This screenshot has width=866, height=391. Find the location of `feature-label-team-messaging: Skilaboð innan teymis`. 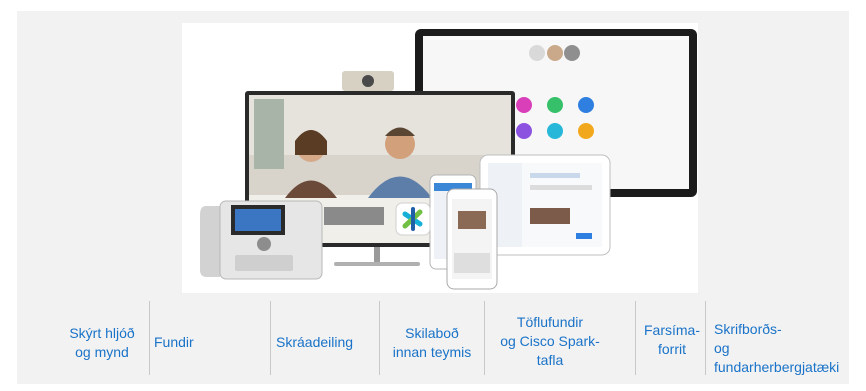

feature-label-team-messaging: Skilaboð innan teymis is located at coordinates (432, 342).